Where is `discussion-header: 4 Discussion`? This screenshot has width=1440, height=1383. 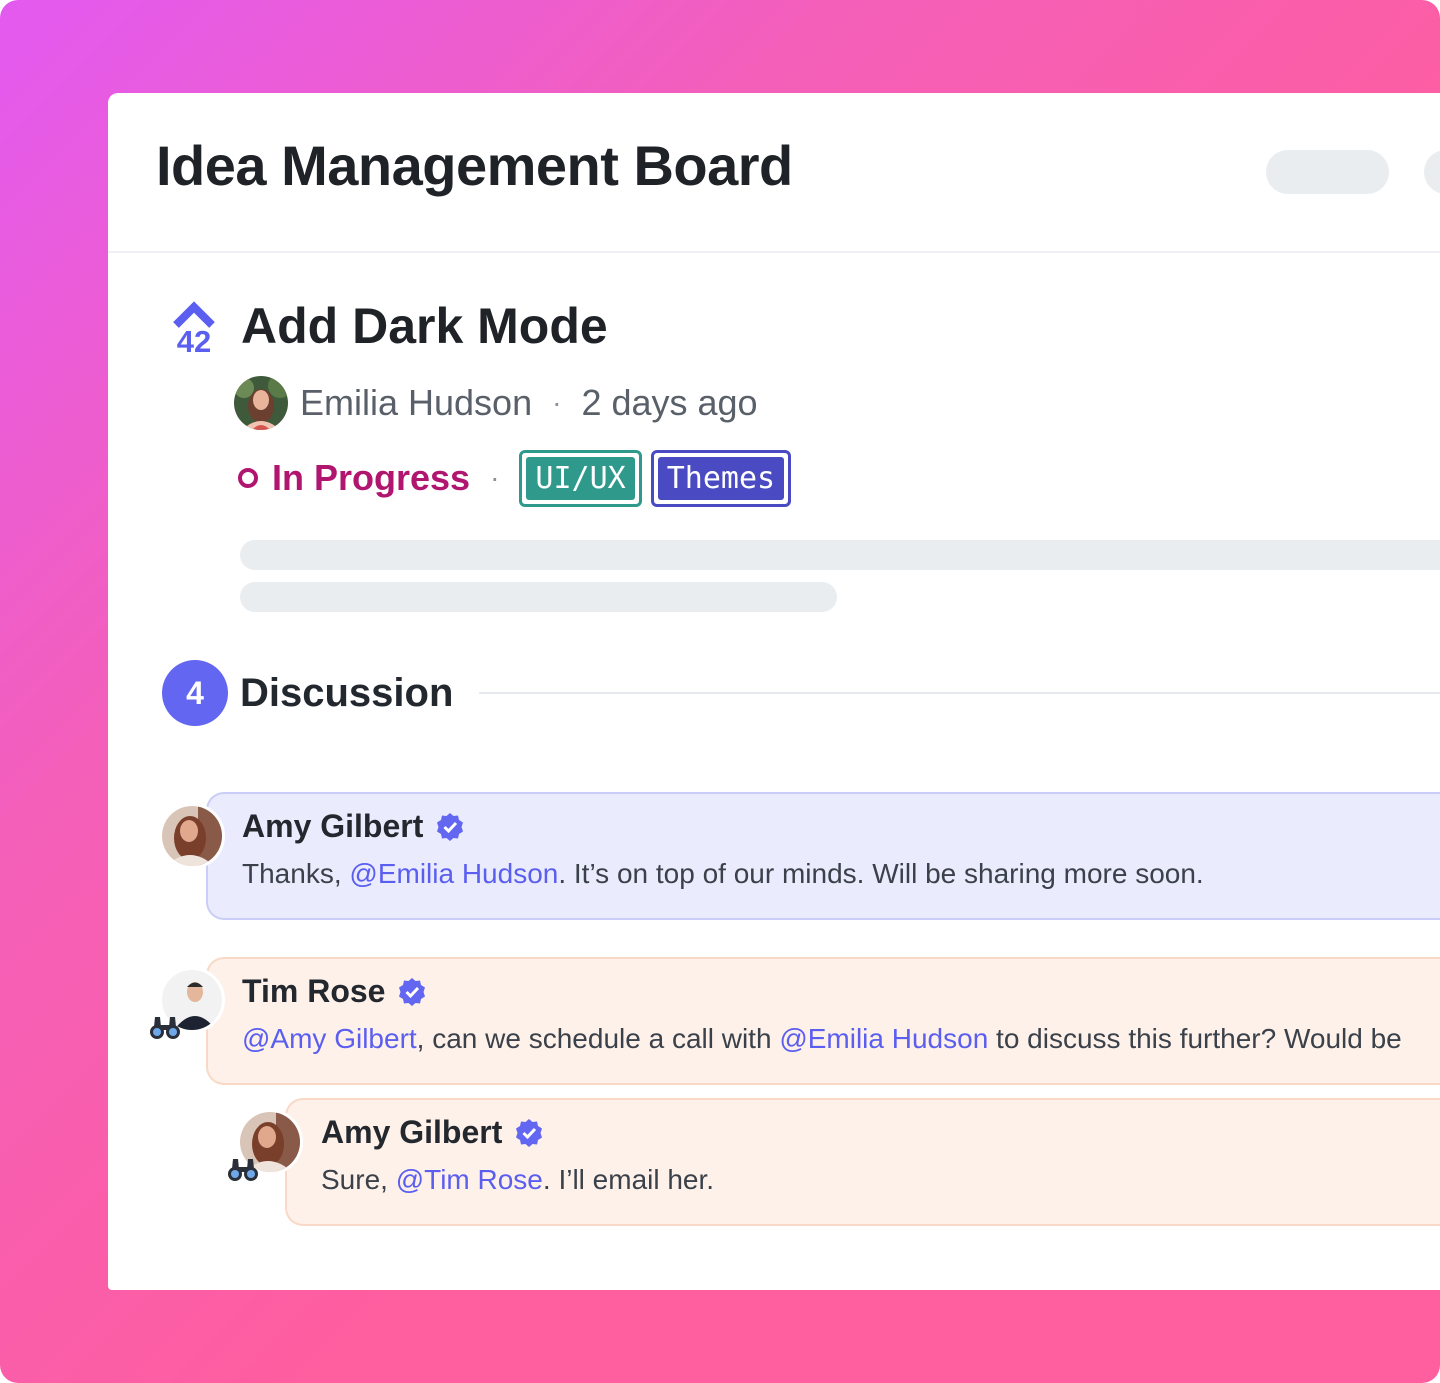 discussion-header: 4 Discussion is located at coordinates (801, 693).